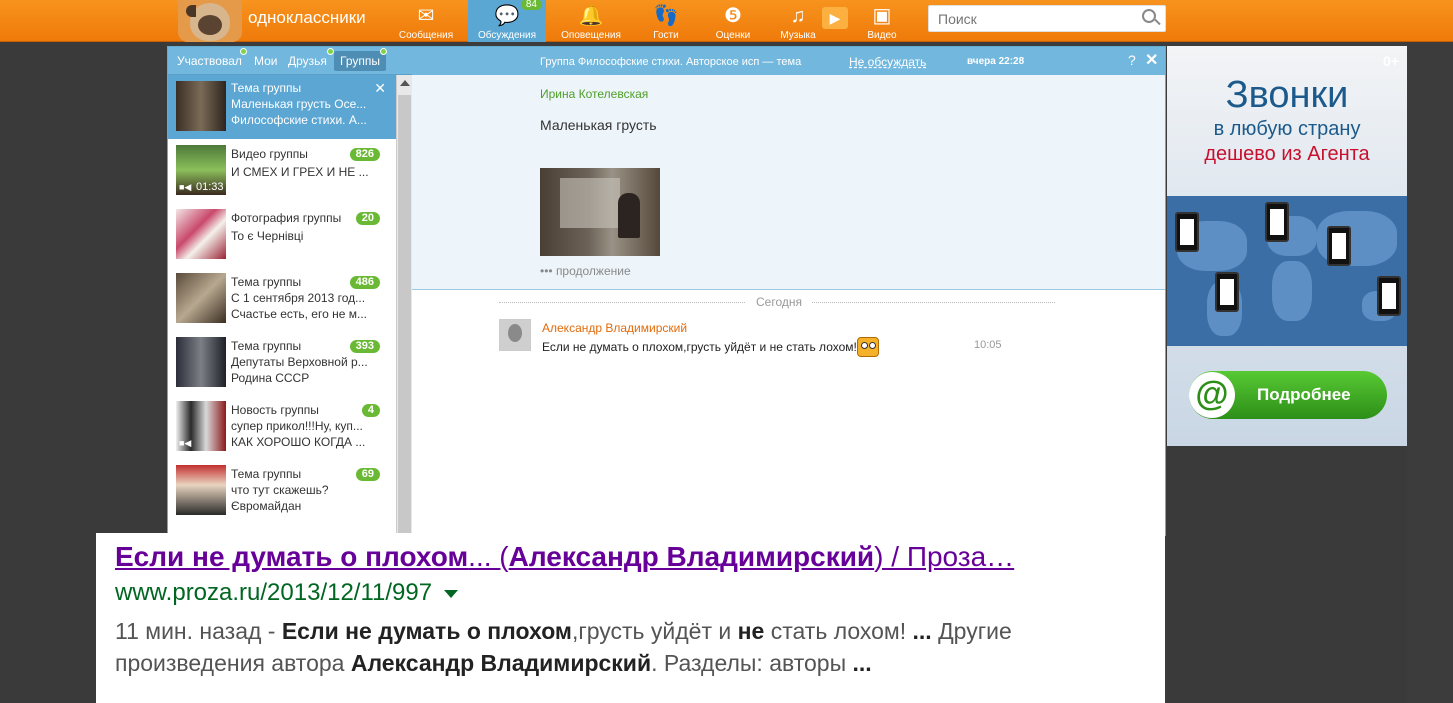  Describe the element at coordinates (364, 154) in the screenshot. I see `count-badge: 826` at that location.